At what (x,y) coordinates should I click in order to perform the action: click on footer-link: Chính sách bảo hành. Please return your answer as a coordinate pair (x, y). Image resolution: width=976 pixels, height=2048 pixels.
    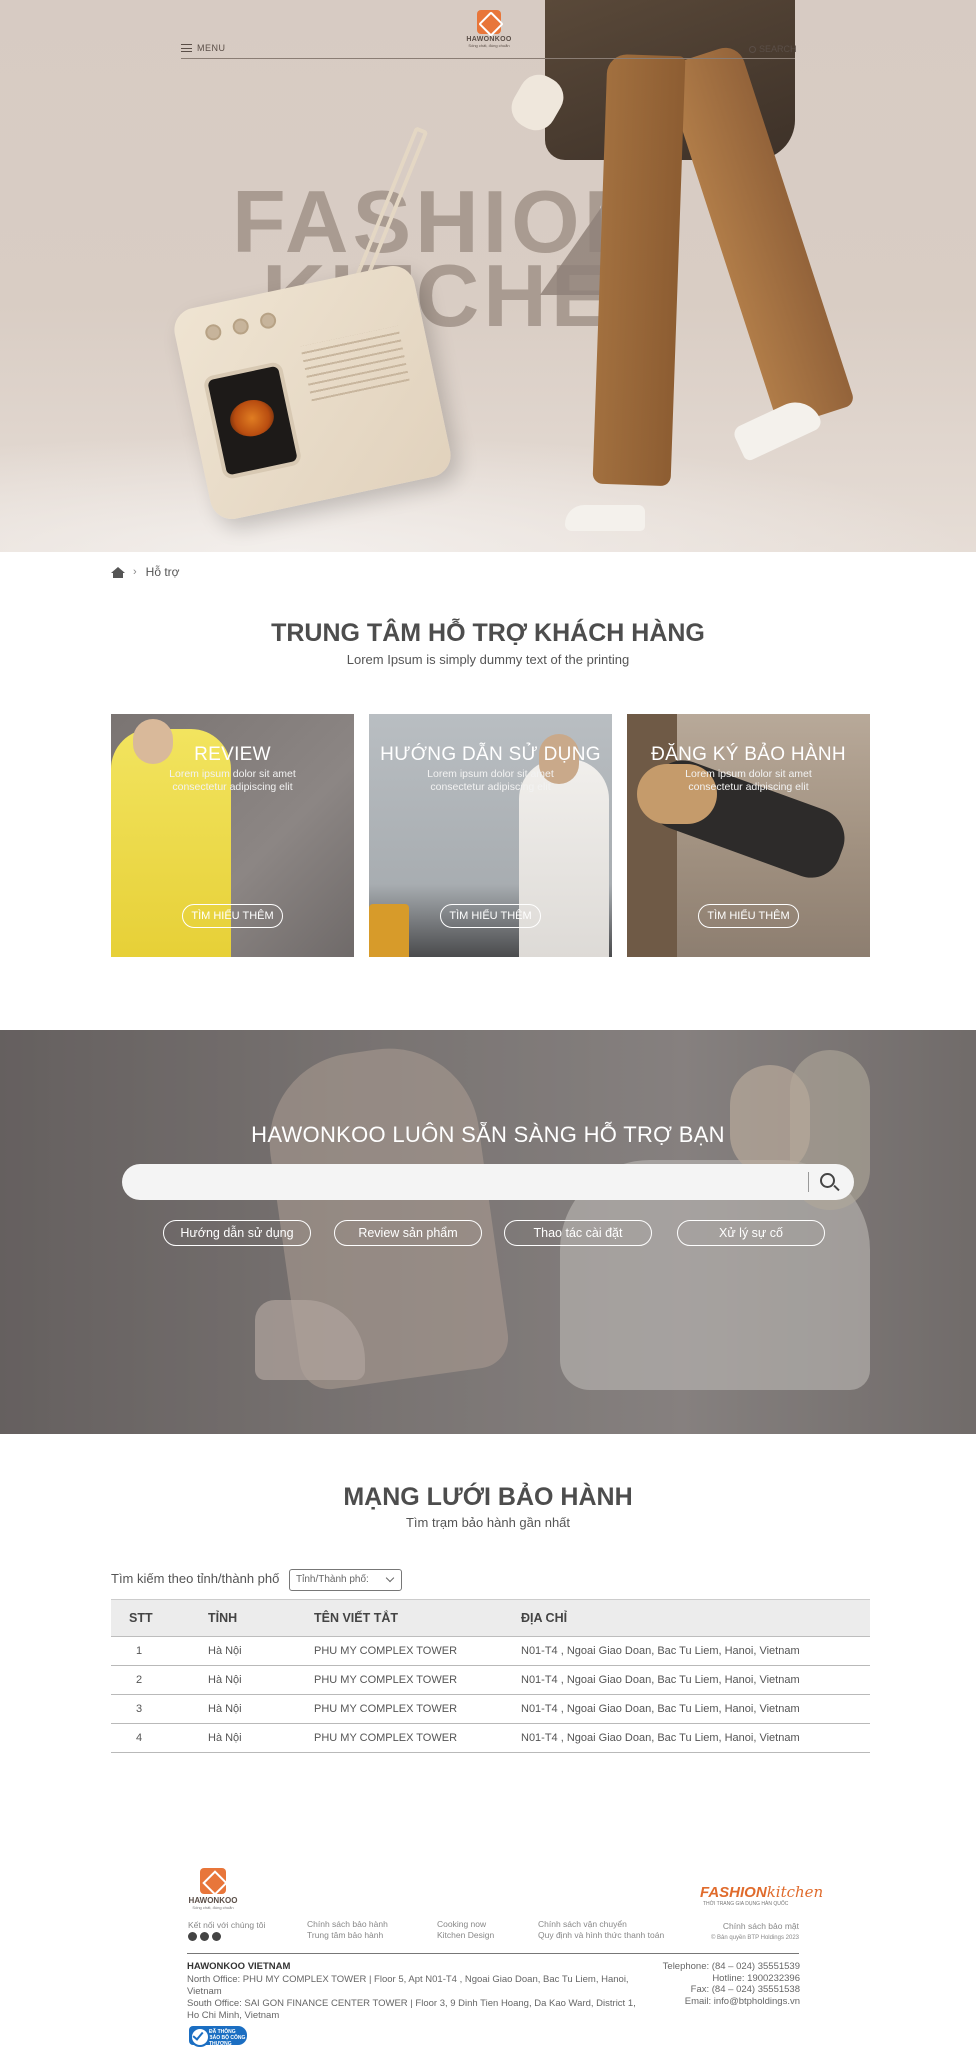
    Looking at the image, I should click on (347, 1924).